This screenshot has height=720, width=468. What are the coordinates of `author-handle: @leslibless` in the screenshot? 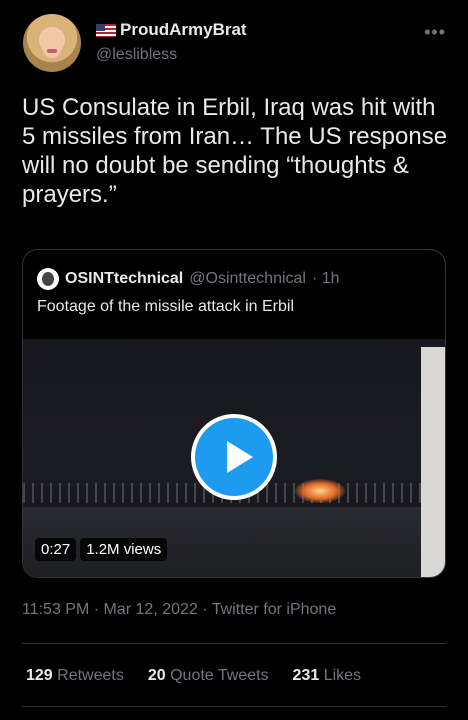 It's located at (136, 55).